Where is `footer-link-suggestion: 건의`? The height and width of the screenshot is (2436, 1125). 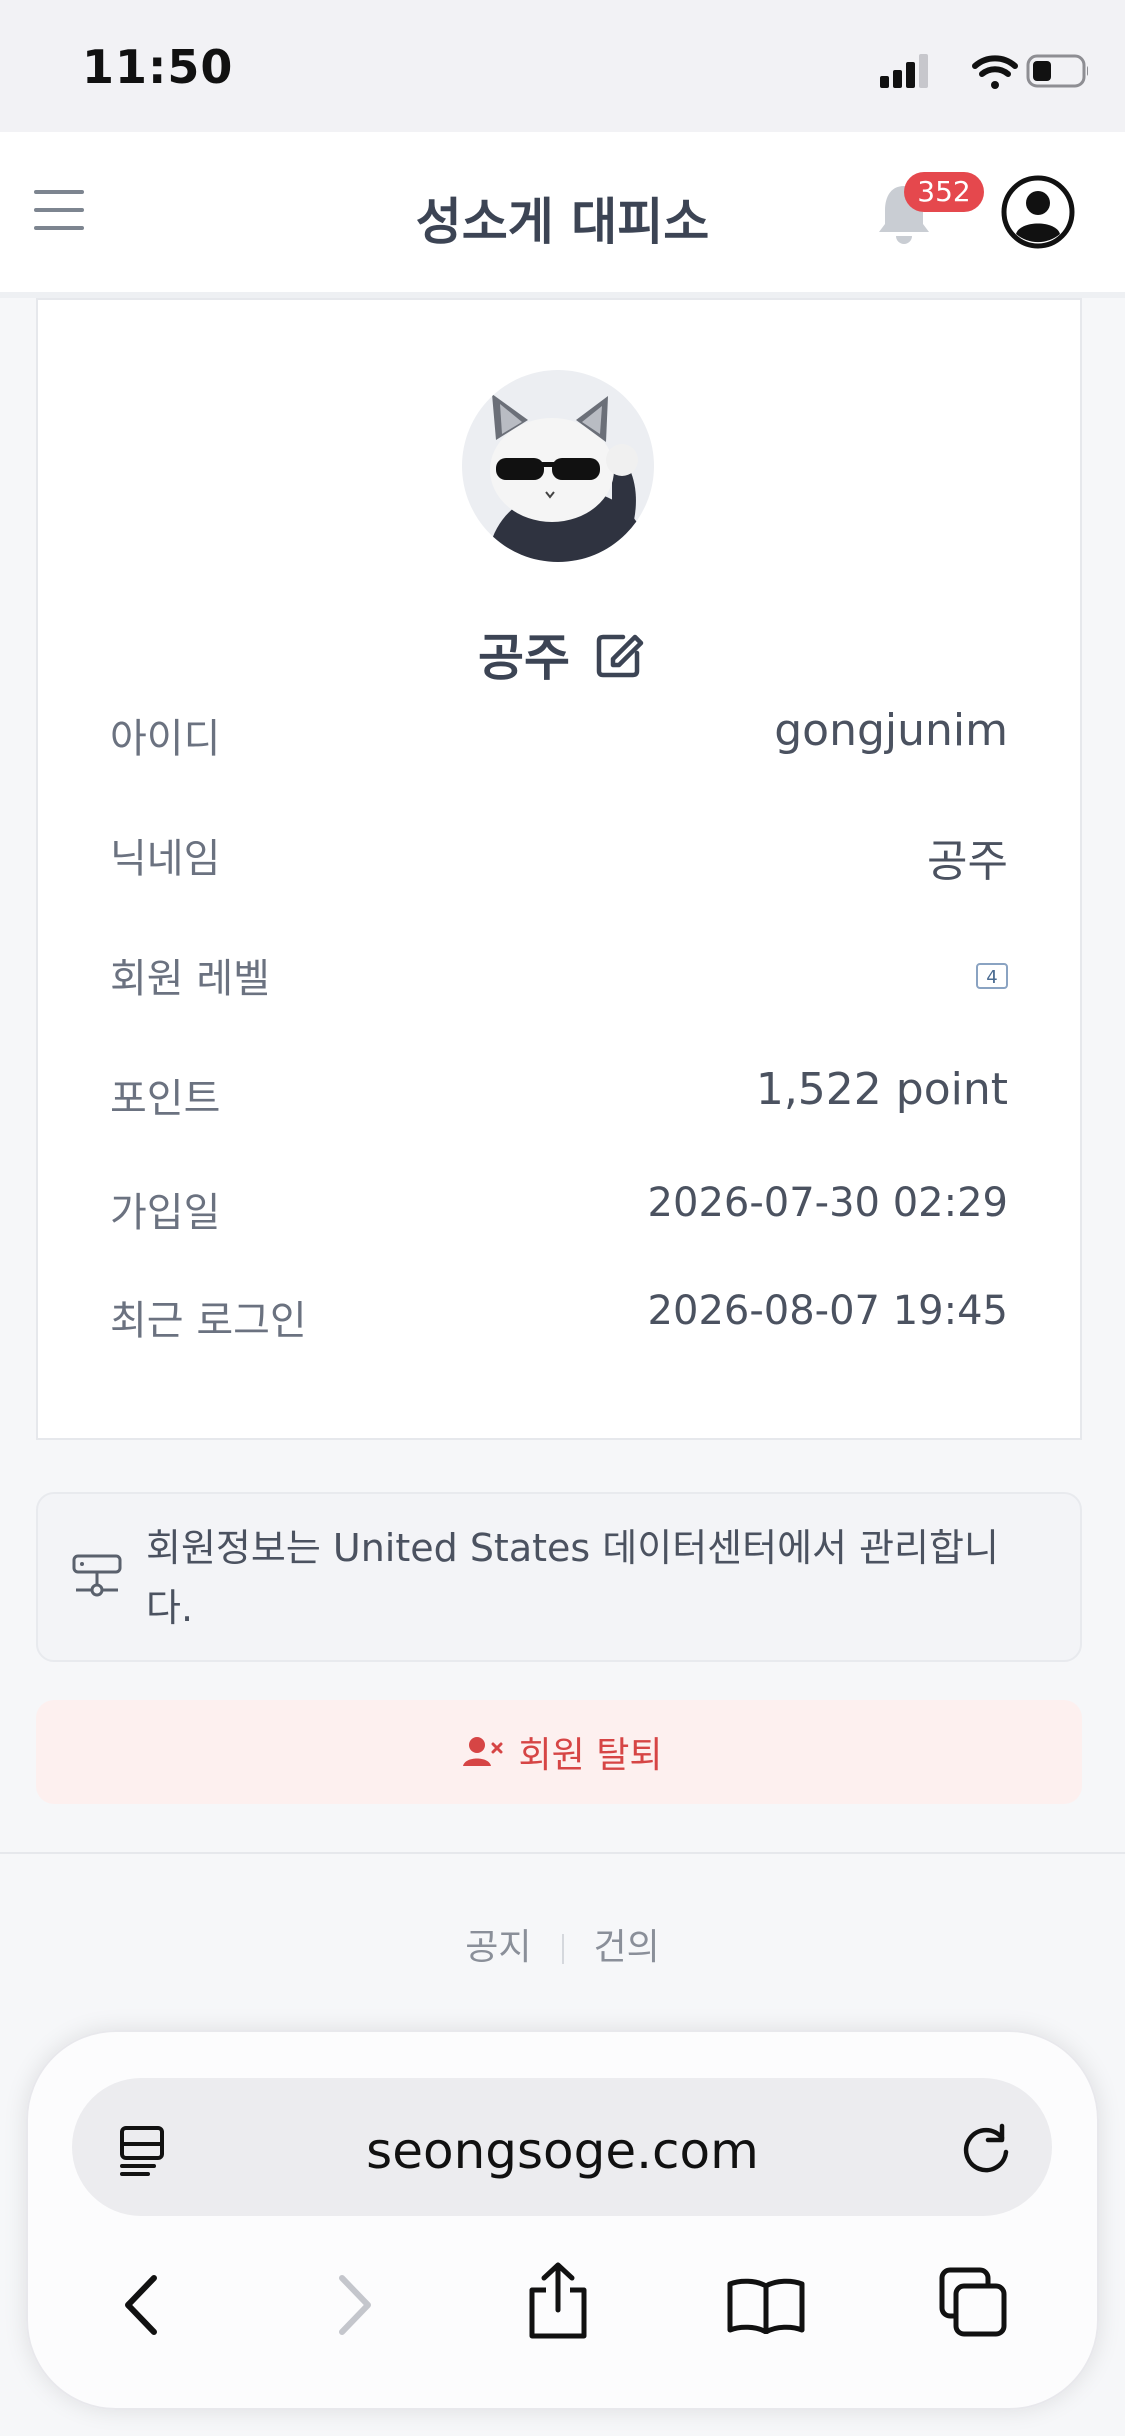
footer-link-suggestion: 건의 is located at coordinates (627, 1947).